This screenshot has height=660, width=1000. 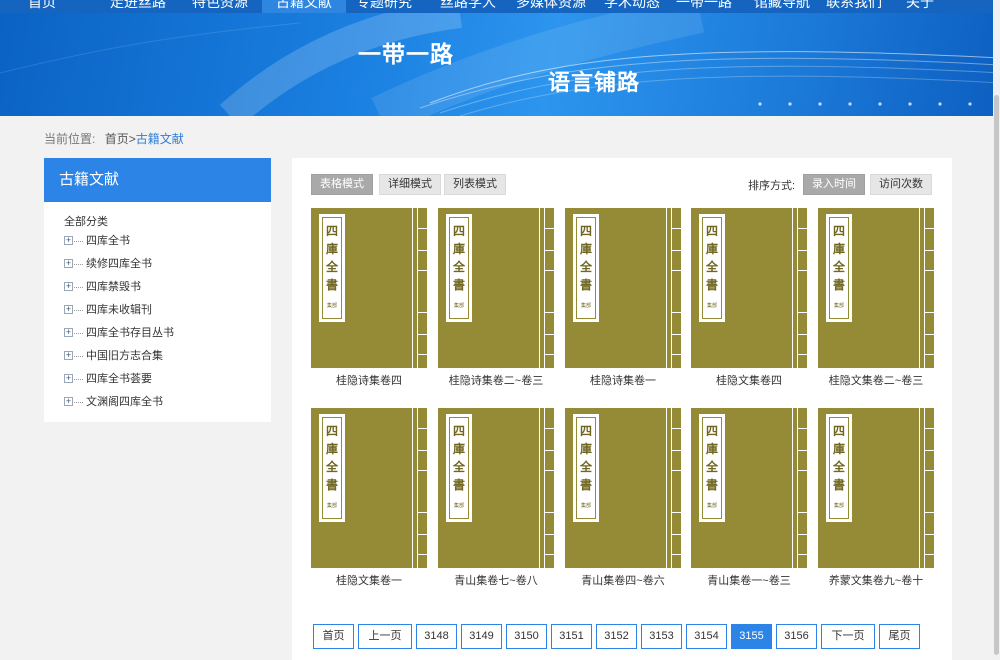 I want to click on page-number-button: 3148, so click(x=436, y=636).